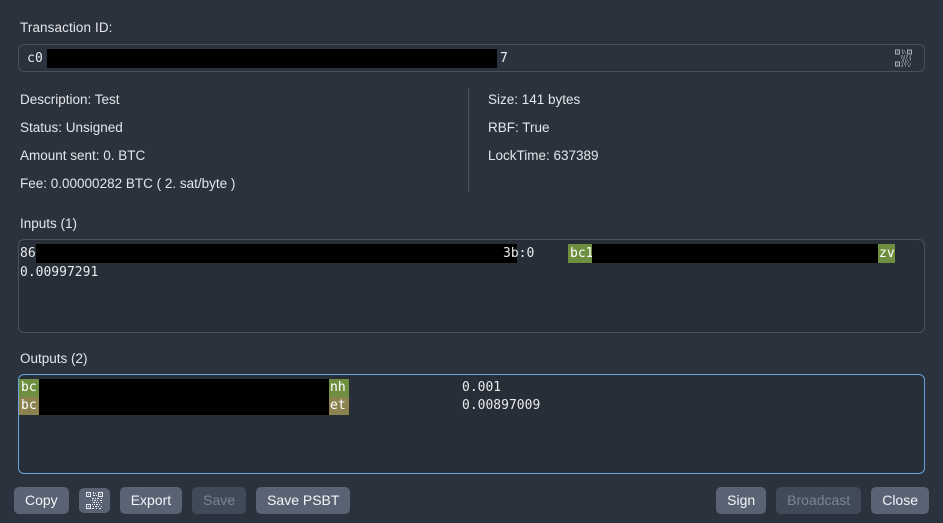  I want to click on transaction-id-field: c0 7, so click(471, 58).